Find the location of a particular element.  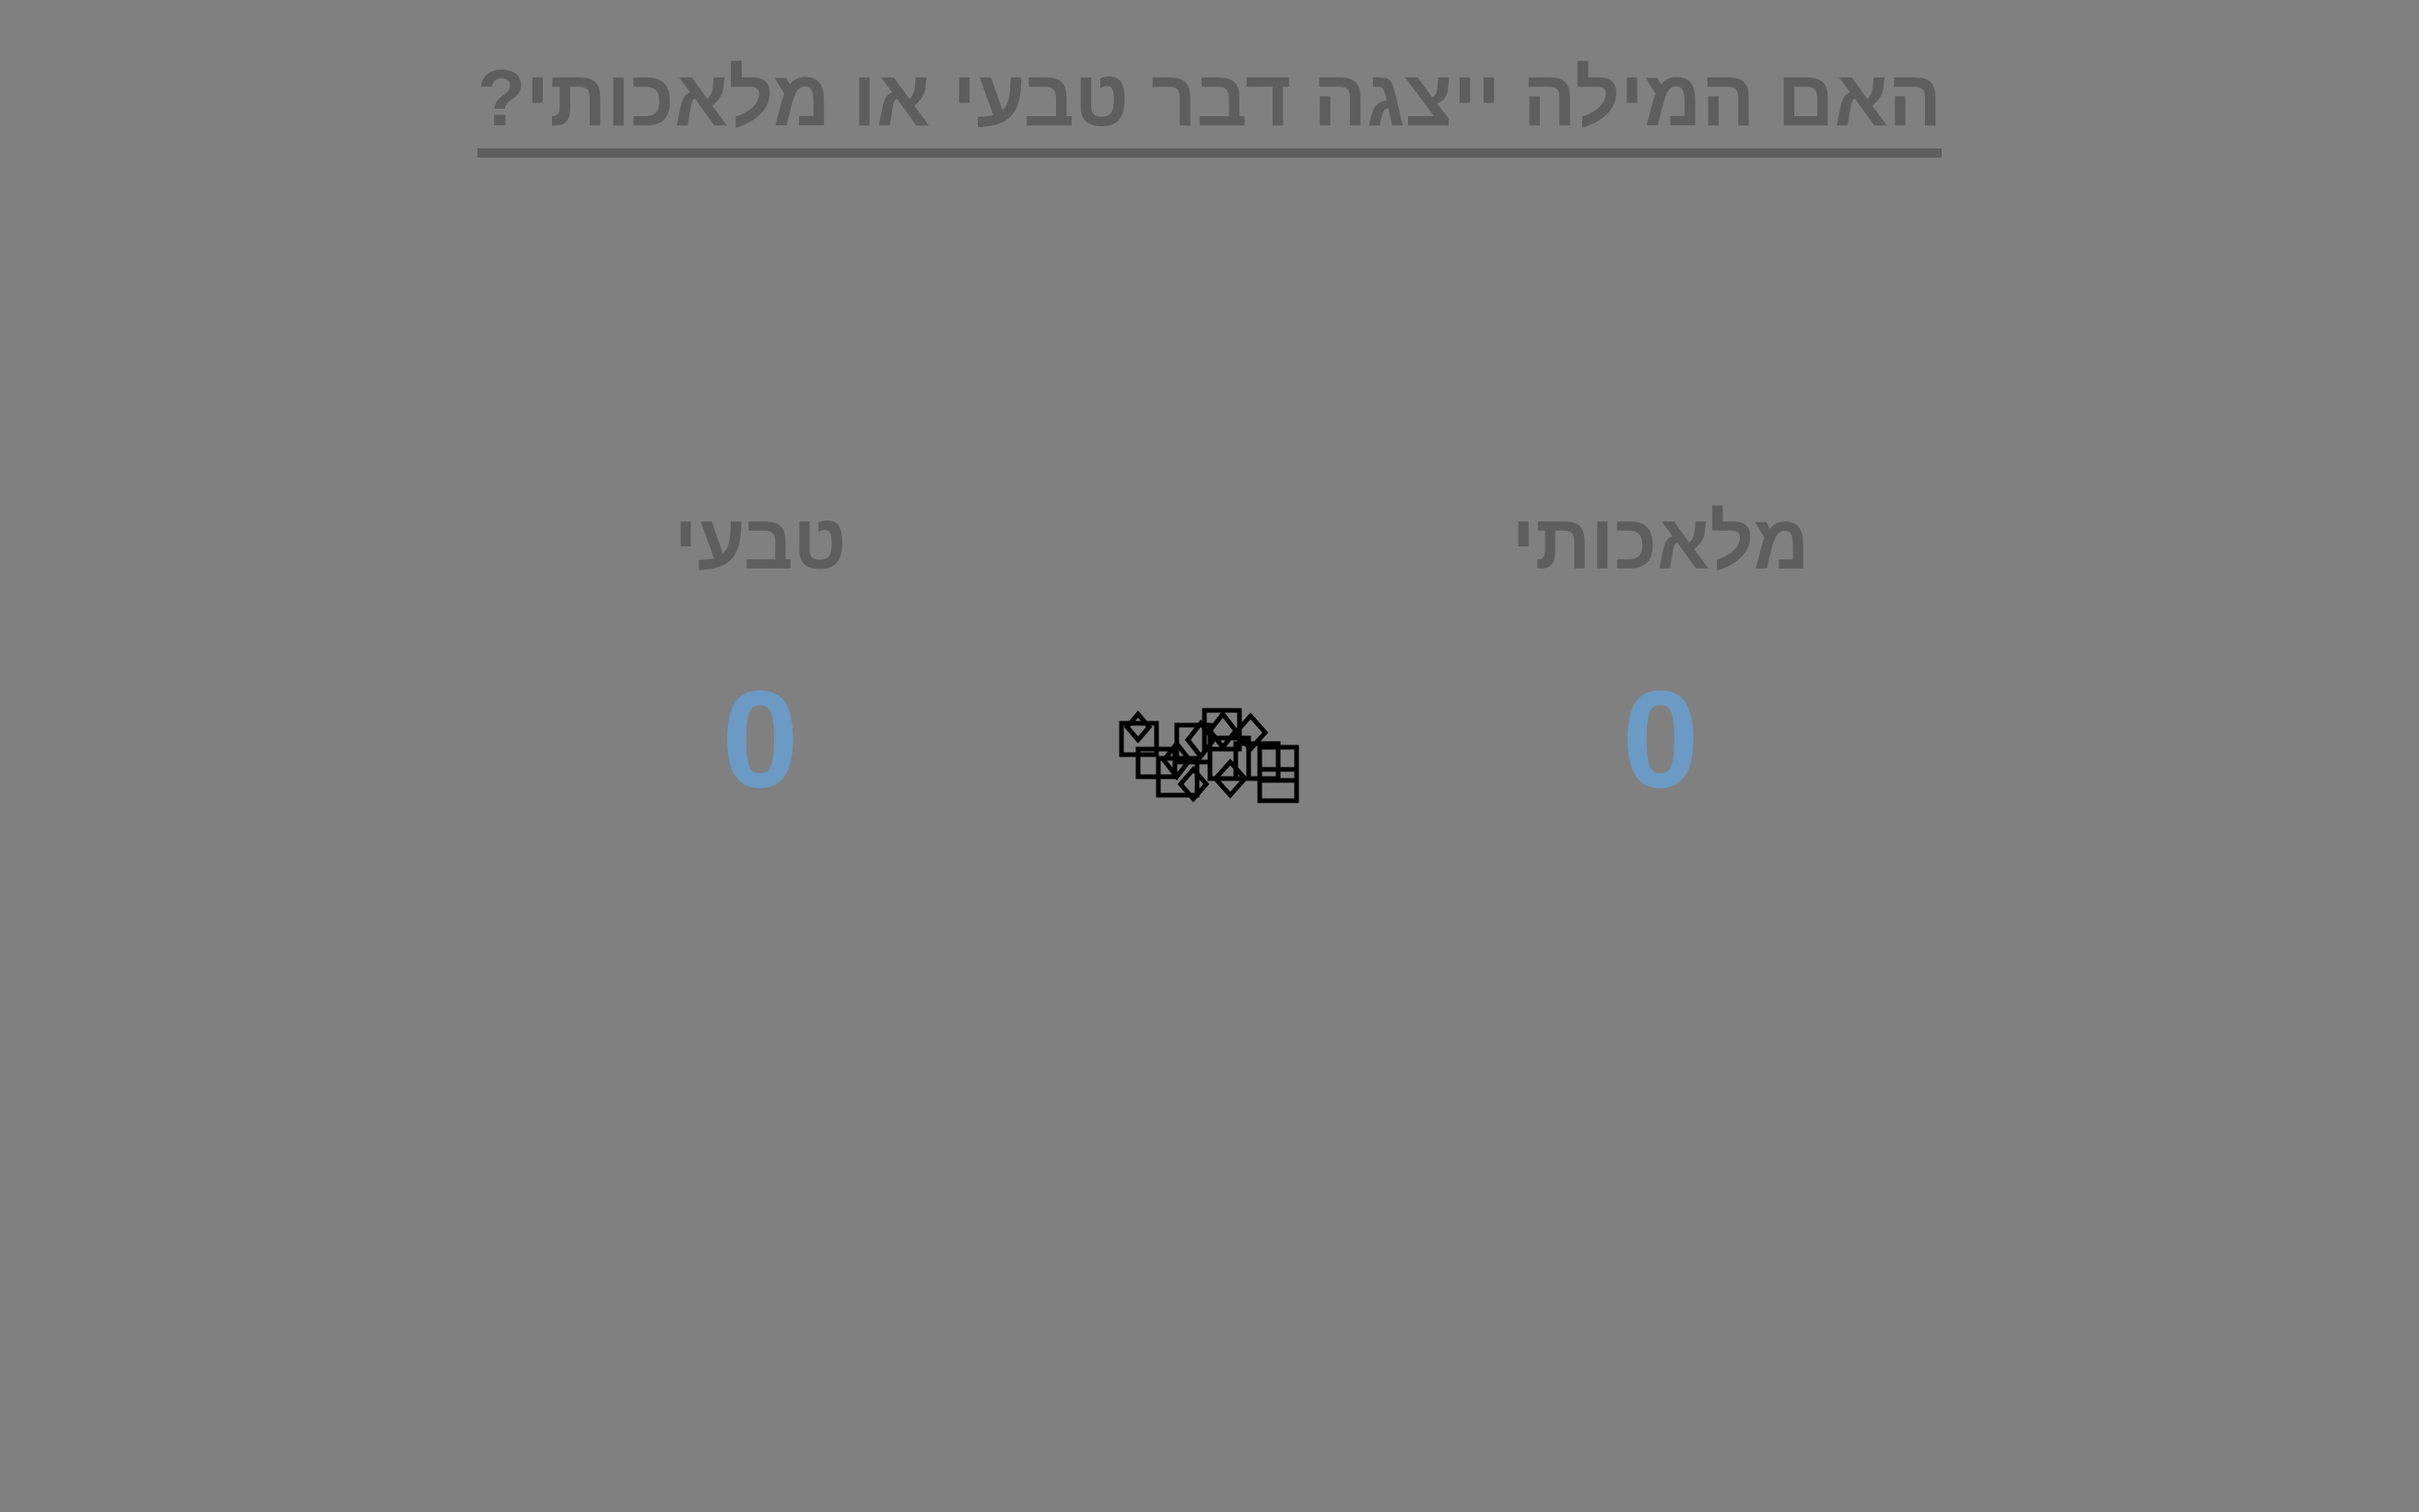

category-artificial-label: מלאכותי is located at coordinates (1660, 541).